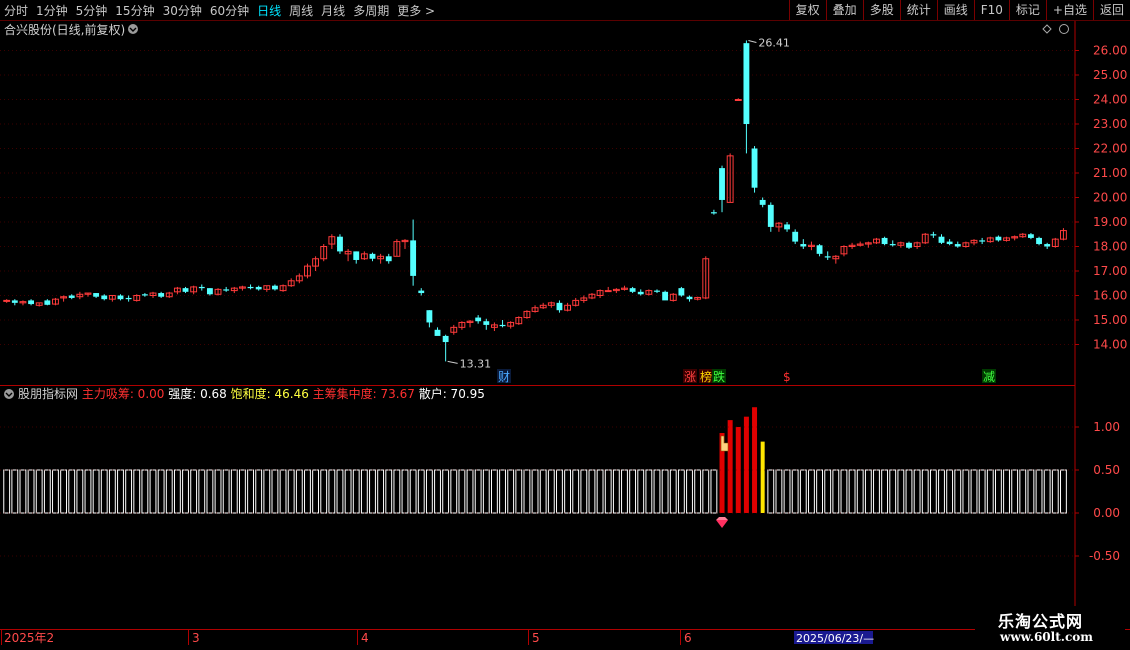  What do you see at coordinates (64, 29) in the screenshot?
I see `price-pane-title: 合兴股份(日线,前复权)` at bounding box center [64, 29].